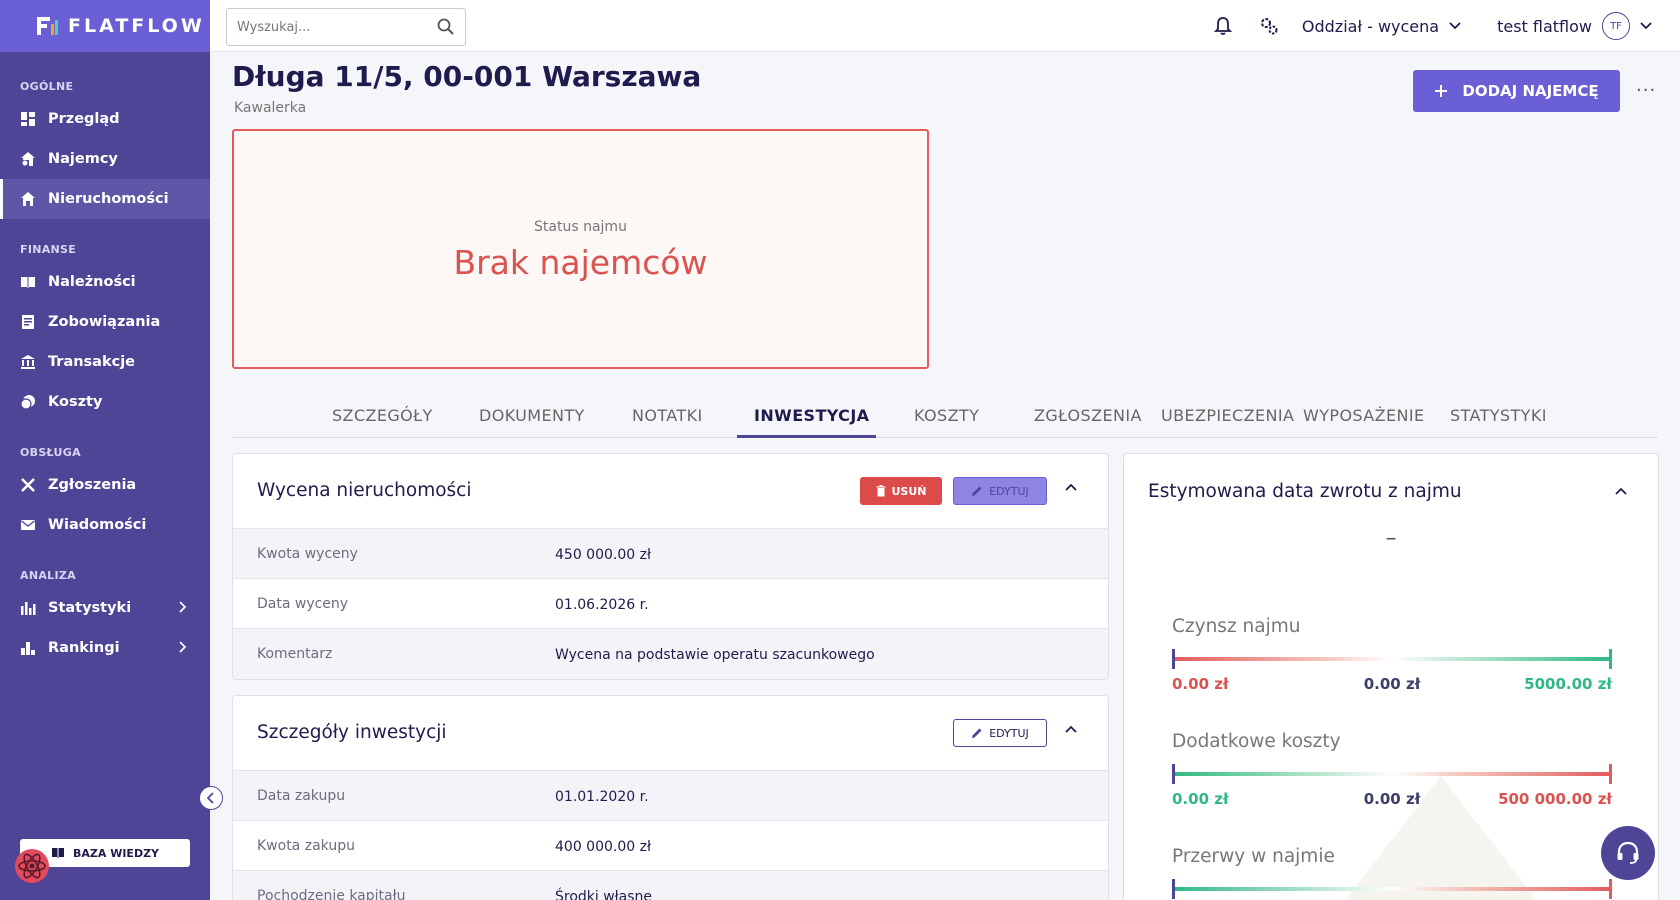  What do you see at coordinates (332, 27) in the screenshot?
I see `search-input` at bounding box center [332, 27].